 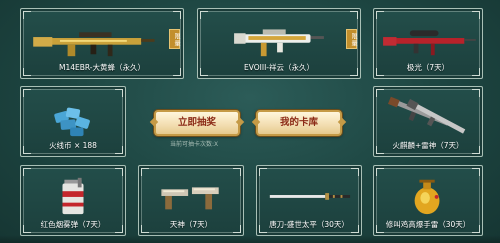 I want to click on draw-now-button: 立即抽奖, so click(x=197, y=123).